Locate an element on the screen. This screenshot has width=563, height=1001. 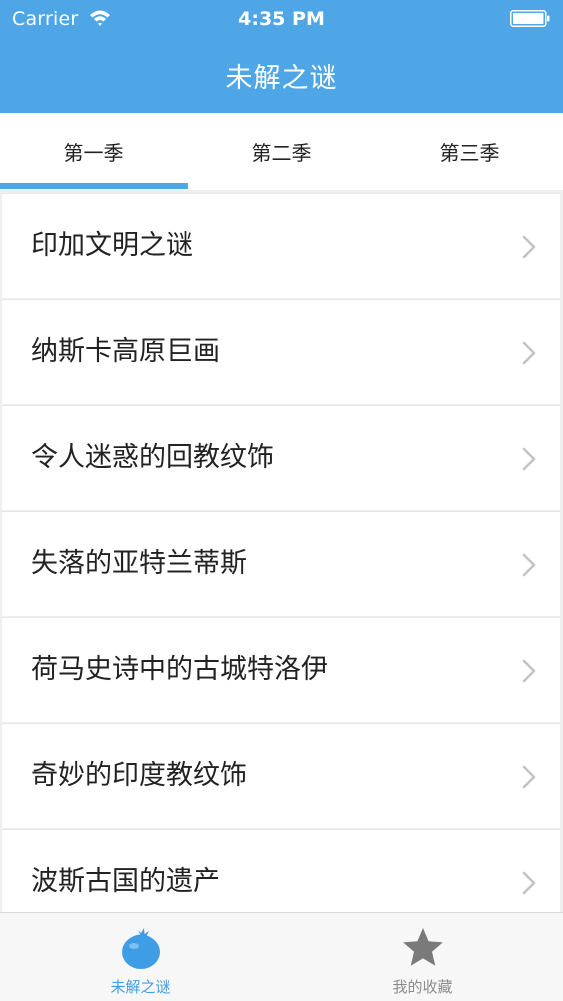
tomato-icon is located at coordinates (140, 948).